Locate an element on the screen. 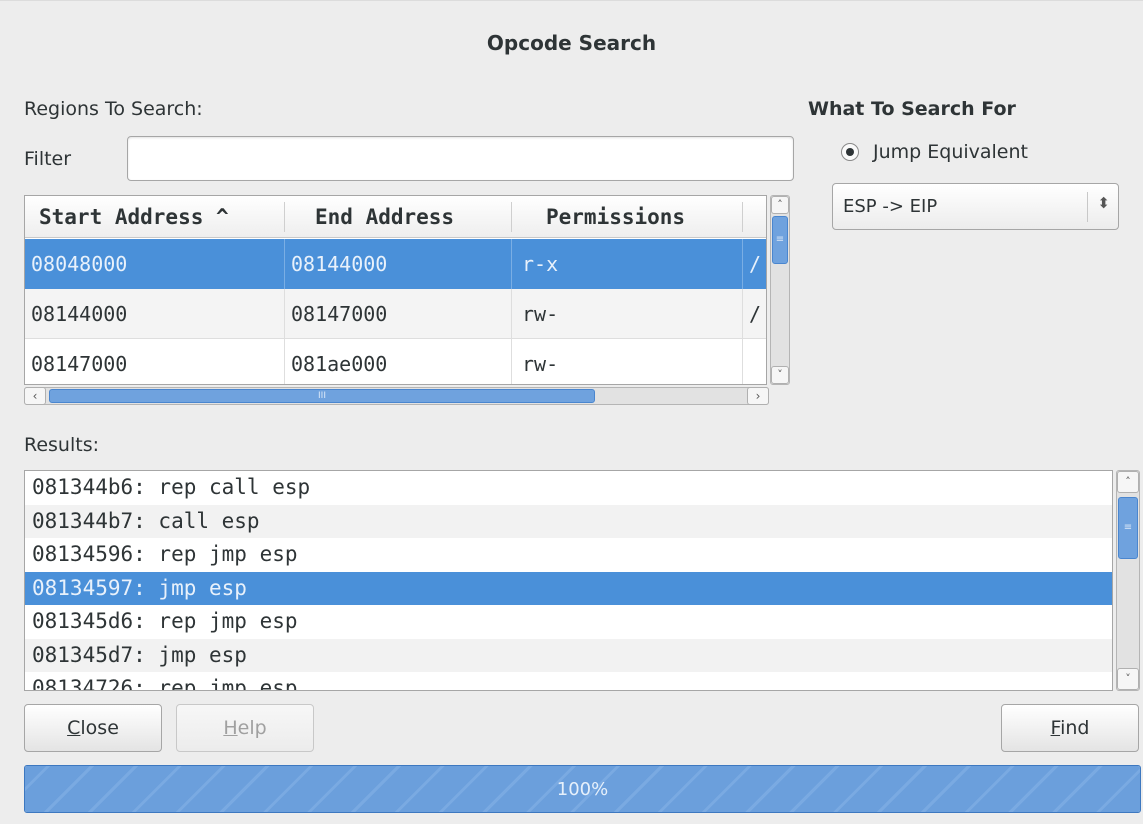 This screenshot has width=1143, height=824. table-header: Start Address ^ End Address Permissions is located at coordinates (395, 217).